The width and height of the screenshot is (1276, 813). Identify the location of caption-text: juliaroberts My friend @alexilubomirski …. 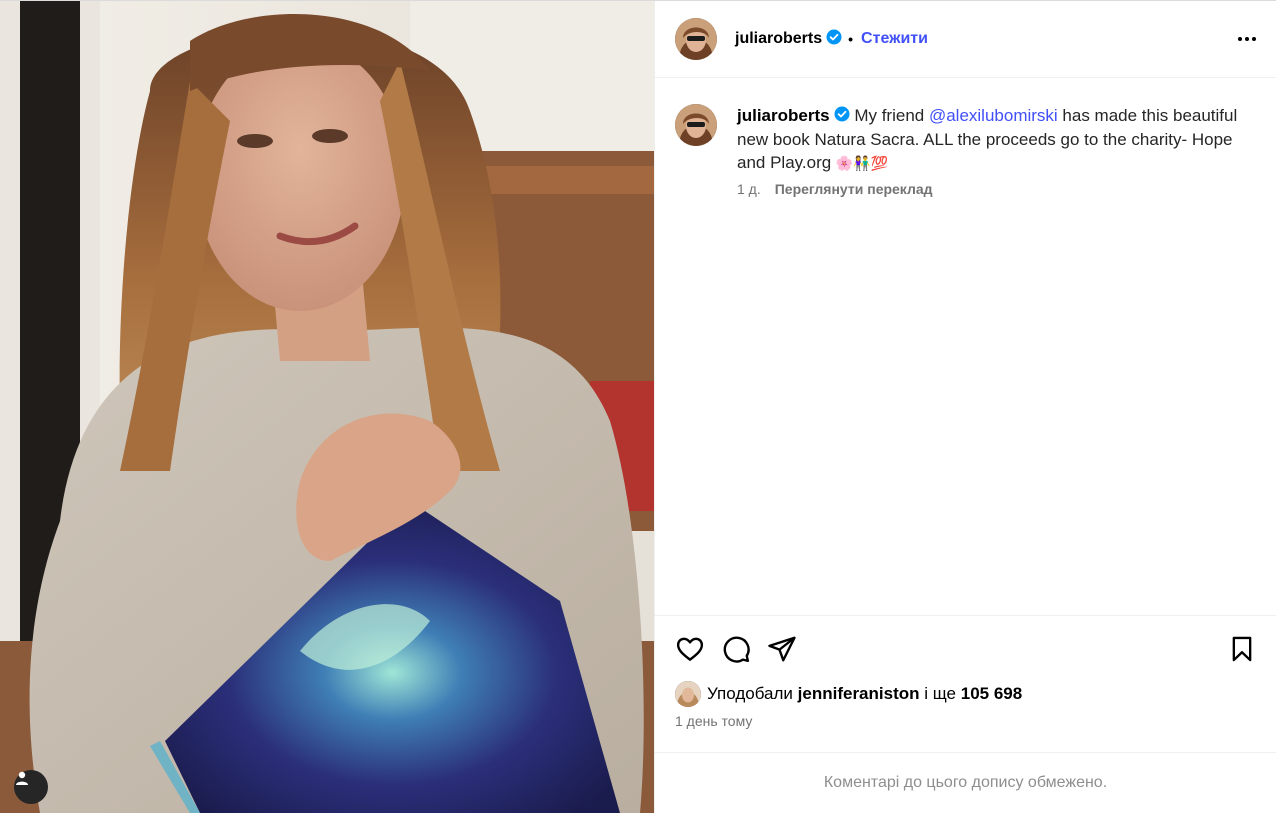
(996, 139).